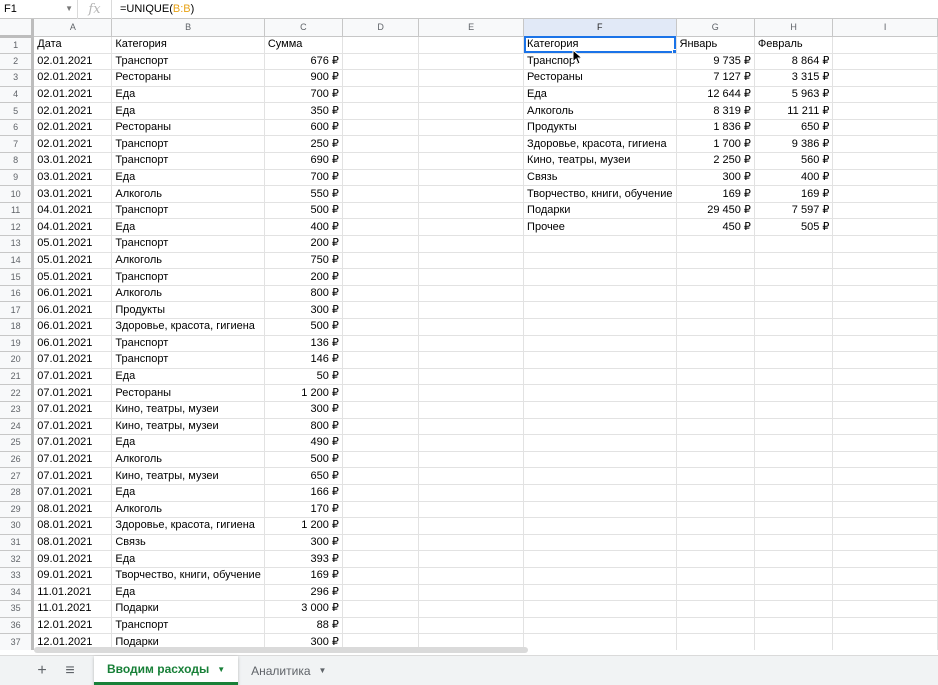 This screenshot has height=685, width=938. I want to click on cell-a7: 02.01.2021, so click(72, 144).